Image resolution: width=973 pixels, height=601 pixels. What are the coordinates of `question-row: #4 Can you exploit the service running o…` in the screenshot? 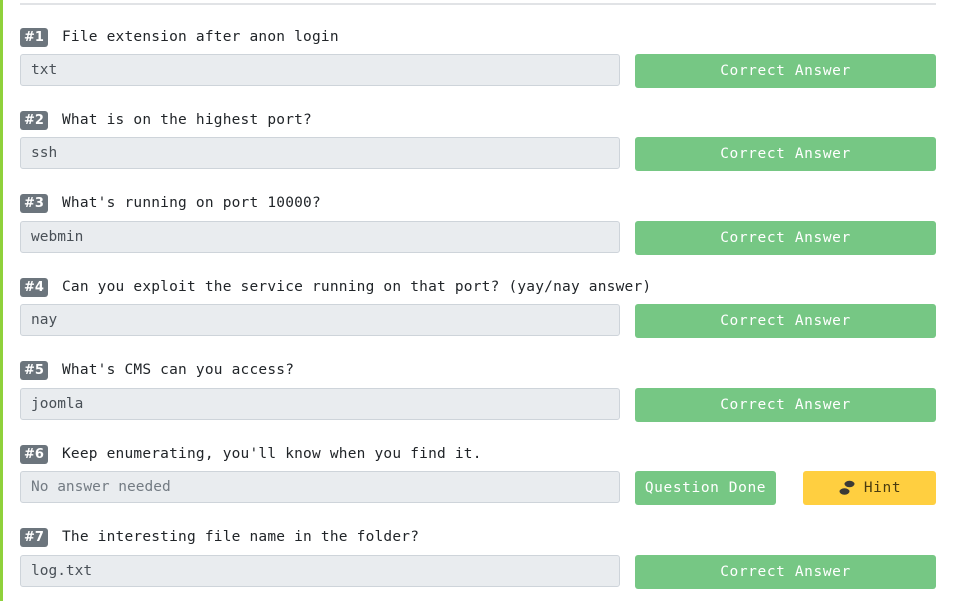 It's located at (335, 287).